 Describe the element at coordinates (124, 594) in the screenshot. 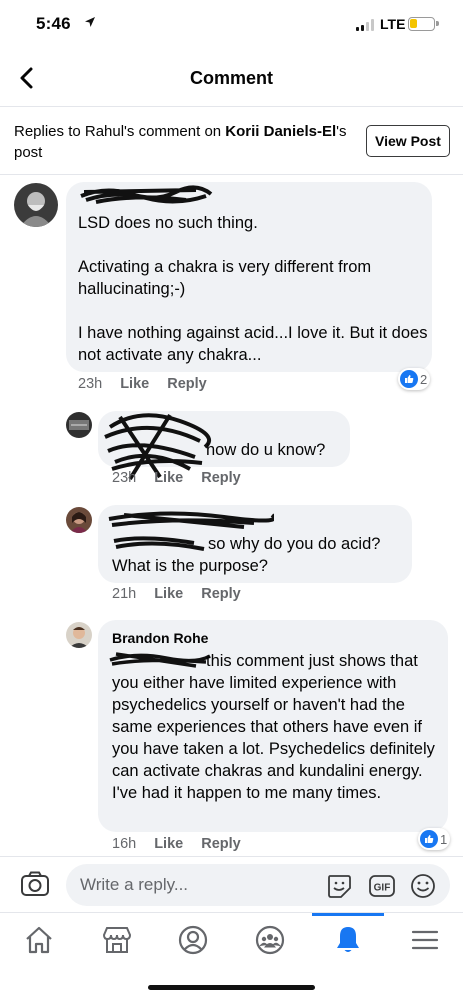

I see `comment-time: 21h` at that location.